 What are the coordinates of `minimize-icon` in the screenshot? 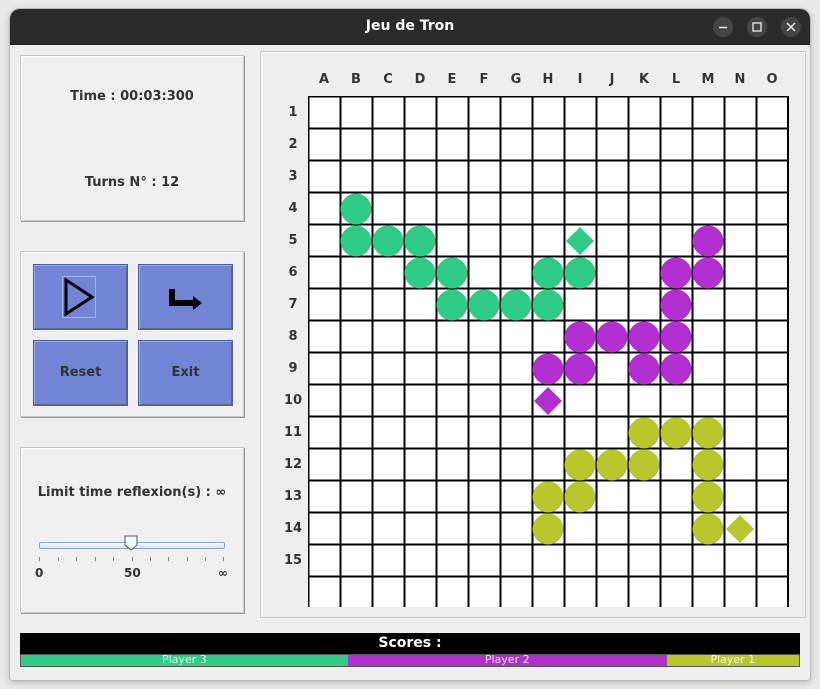 It's located at (723, 27).